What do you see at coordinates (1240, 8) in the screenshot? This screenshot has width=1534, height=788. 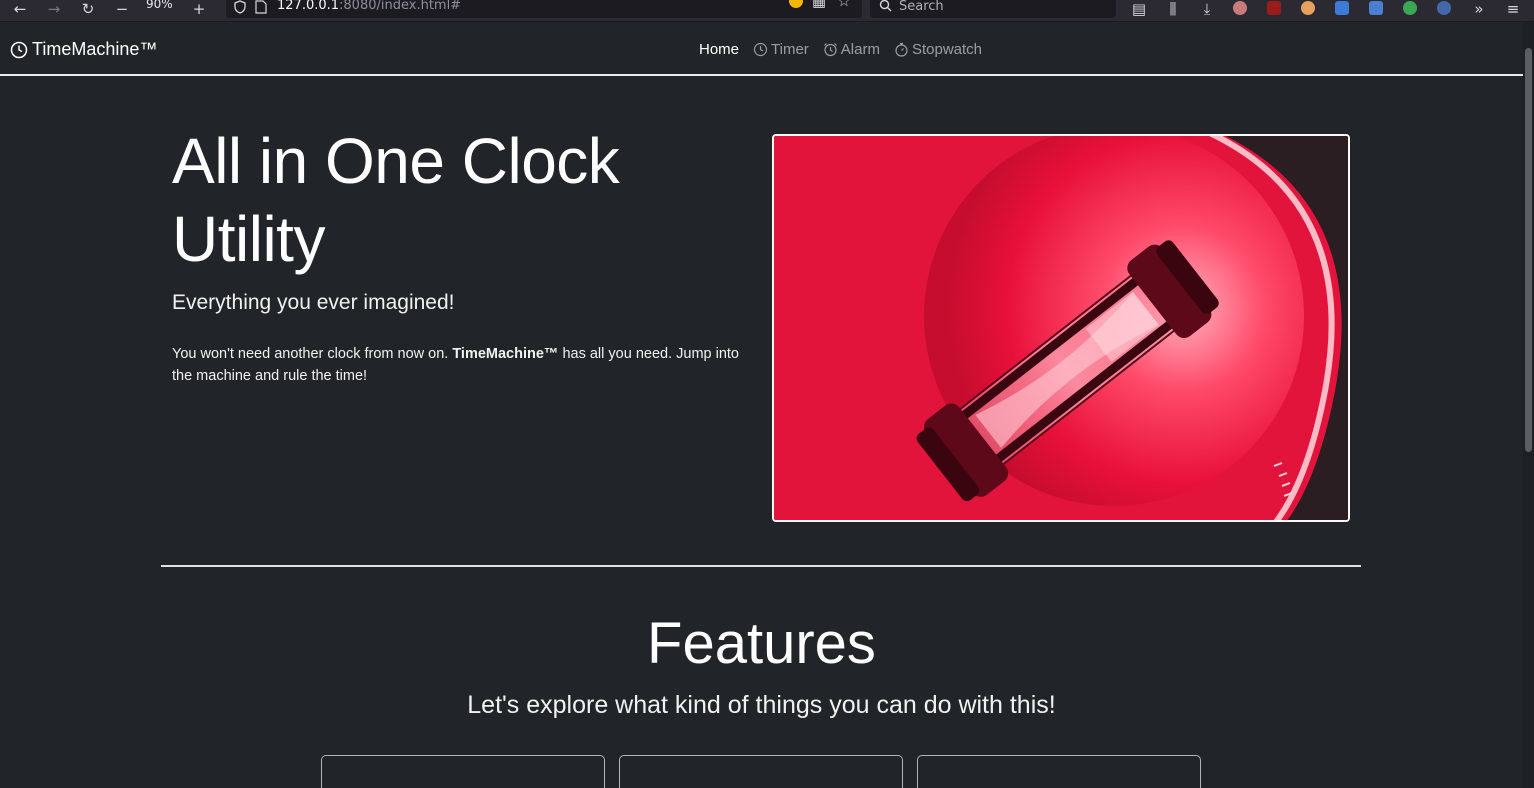 I see `extension-avatar-icon` at bounding box center [1240, 8].